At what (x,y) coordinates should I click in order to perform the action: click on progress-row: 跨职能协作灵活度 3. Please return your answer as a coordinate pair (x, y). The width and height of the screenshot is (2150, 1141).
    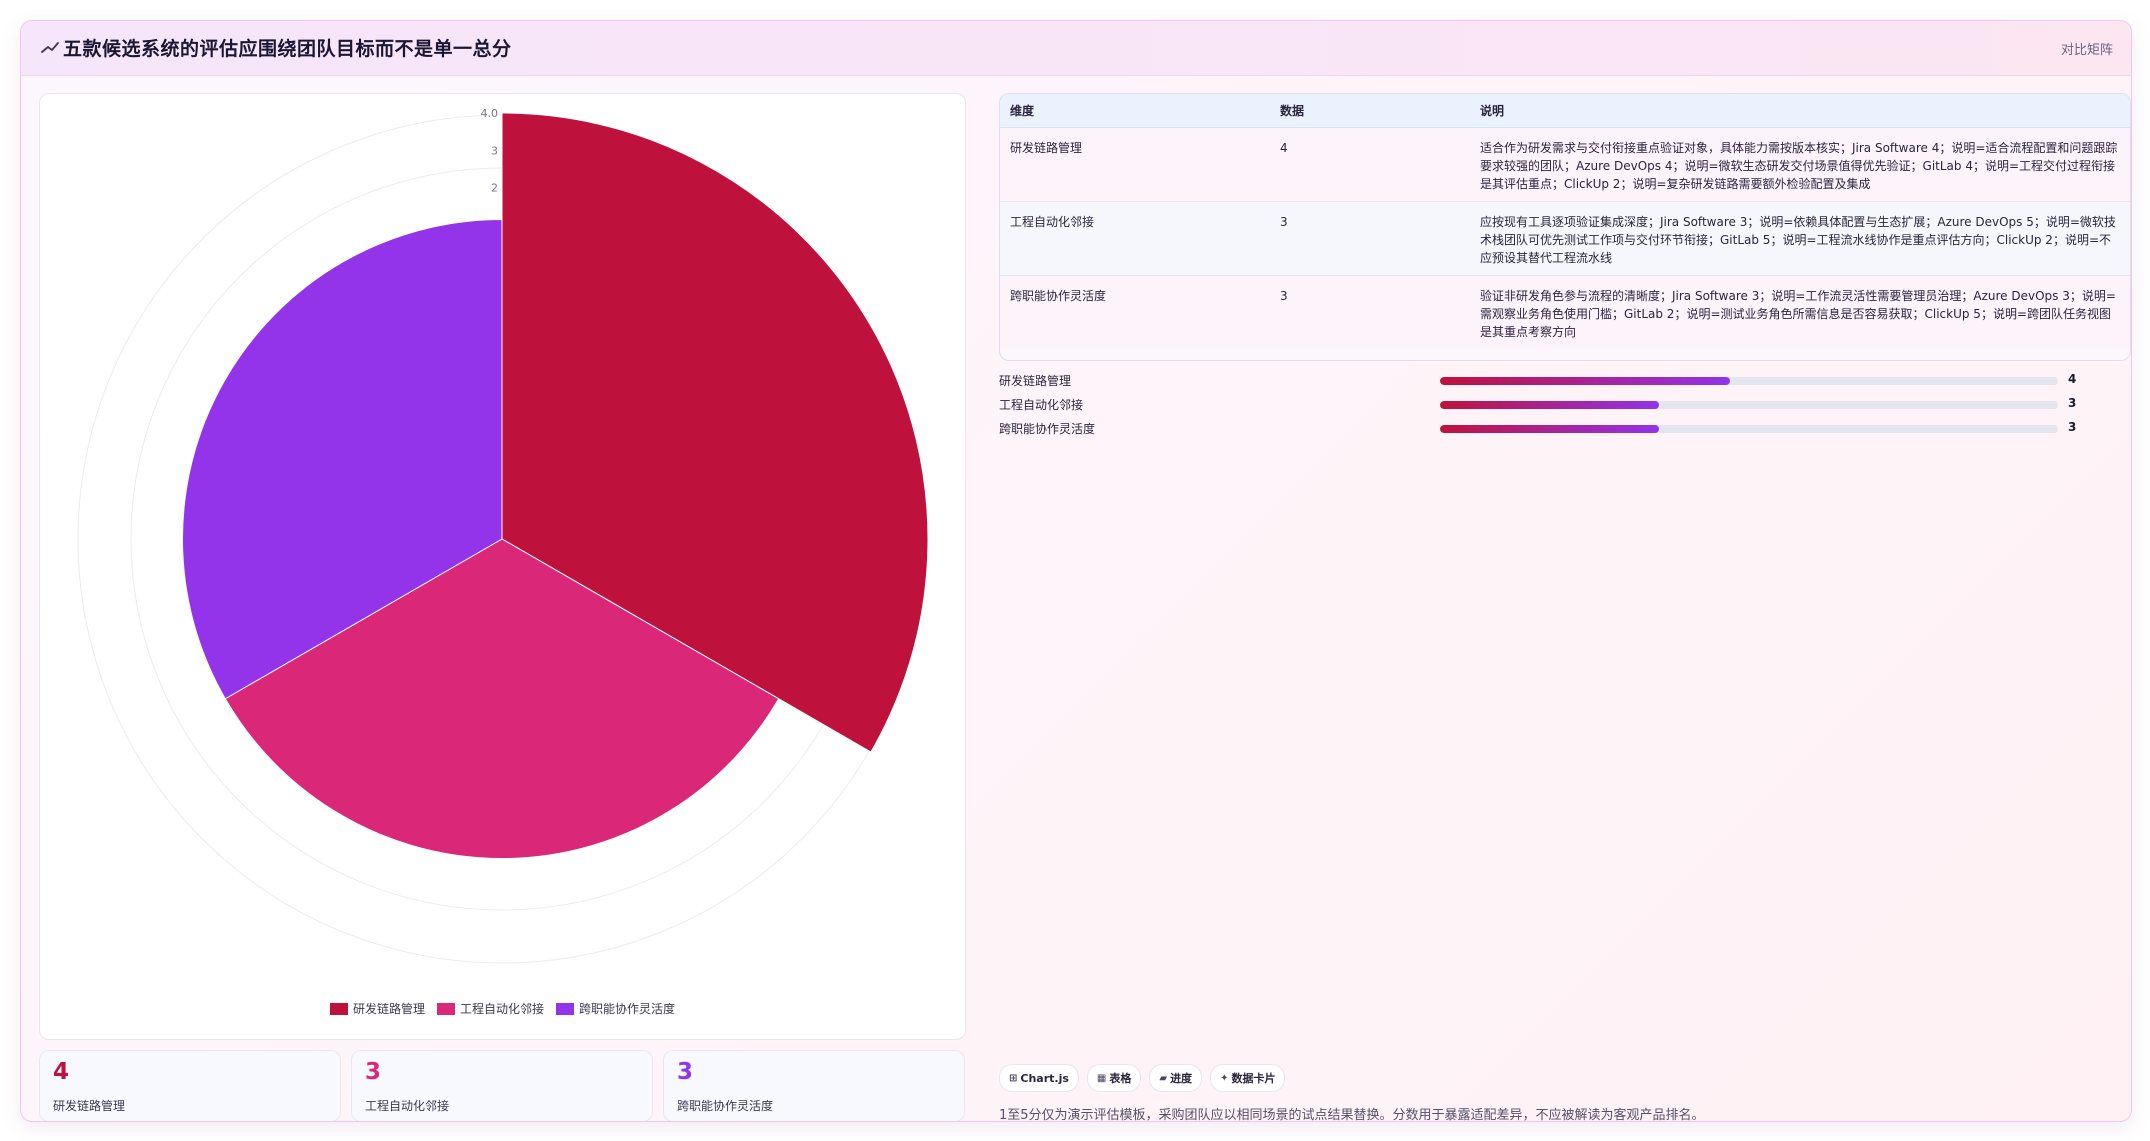
    Looking at the image, I should click on (1564, 429).